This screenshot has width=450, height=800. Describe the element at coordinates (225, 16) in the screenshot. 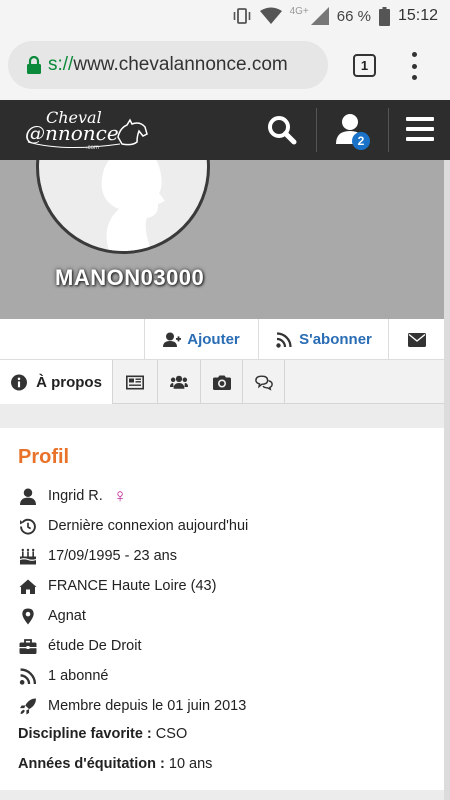

I see `status-bar: 4G+ 66 % 15:12` at that location.